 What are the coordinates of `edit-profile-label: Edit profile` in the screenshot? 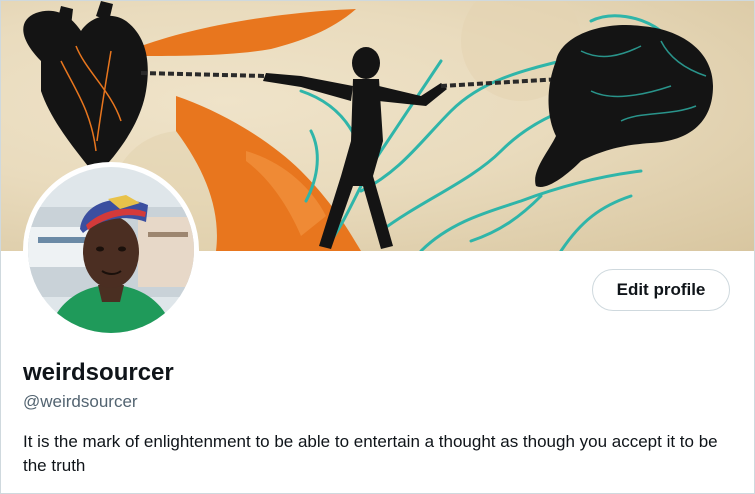 It's located at (661, 289).